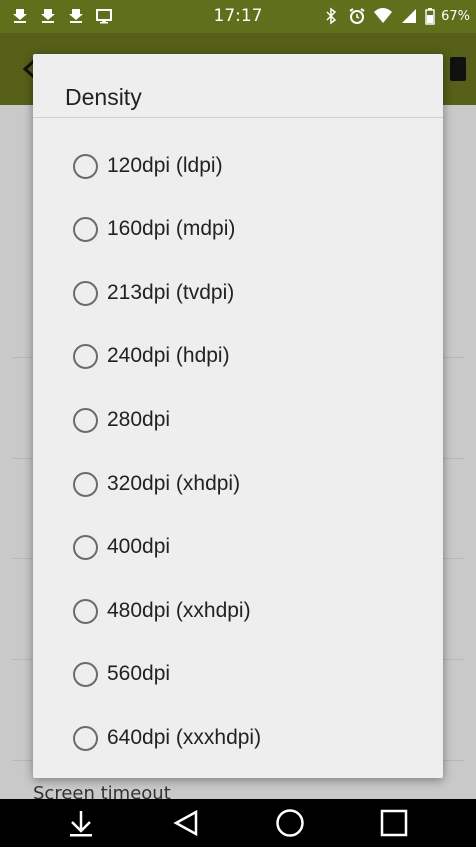 This screenshot has height=847, width=476. What do you see at coordinates (238, 293) in the screenshot?
I see `density-option-213dpi: 213dpi (tvdpi)` at bounding box center [238, 293].